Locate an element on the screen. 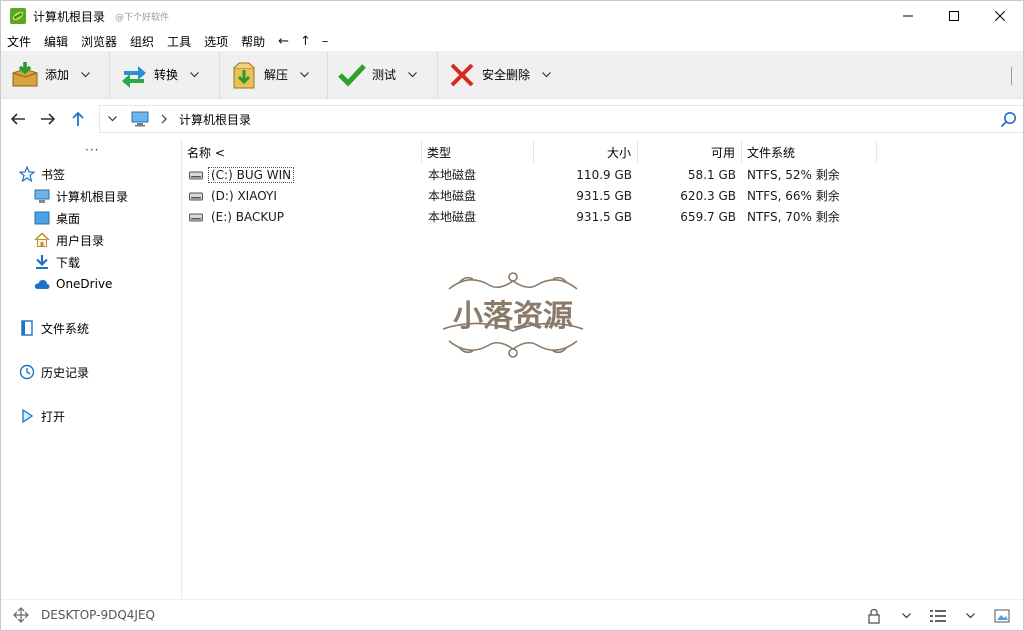 This screenshot has height=631, width=1024. menu-back-arrow: ← is located at coordinates (283, 41).